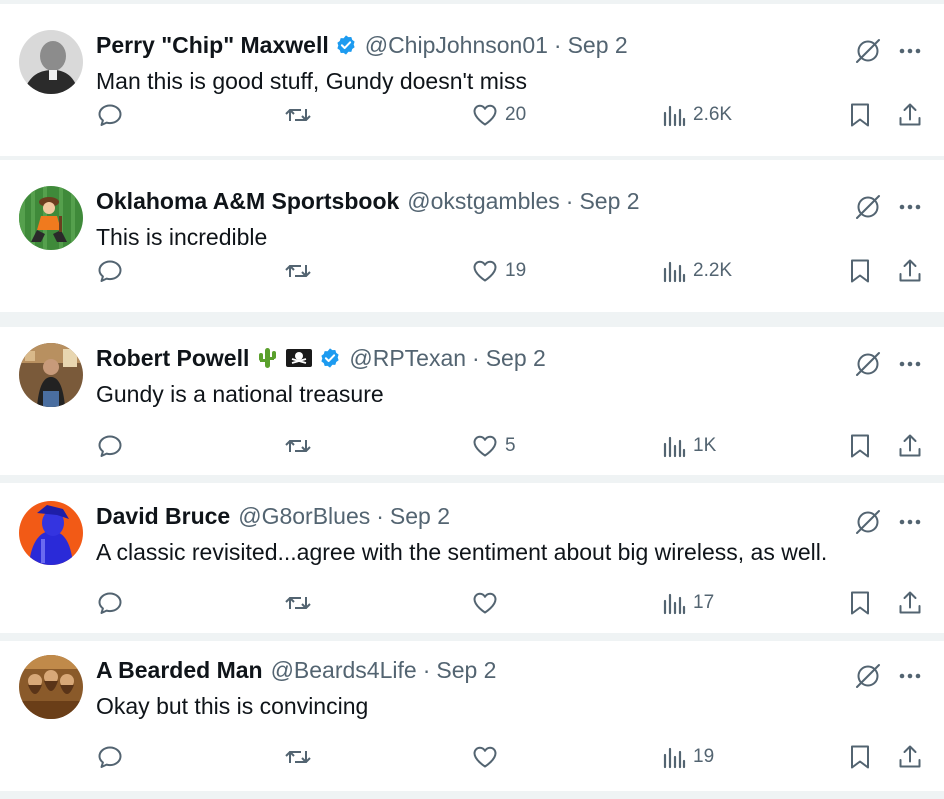 Image resolution: width=944 pixels, height=799 pixels. What do you see at coordinates (483, 201) in the screenshot?
I see `author-handle: @okstgambles` at bounding box center [483, 201].